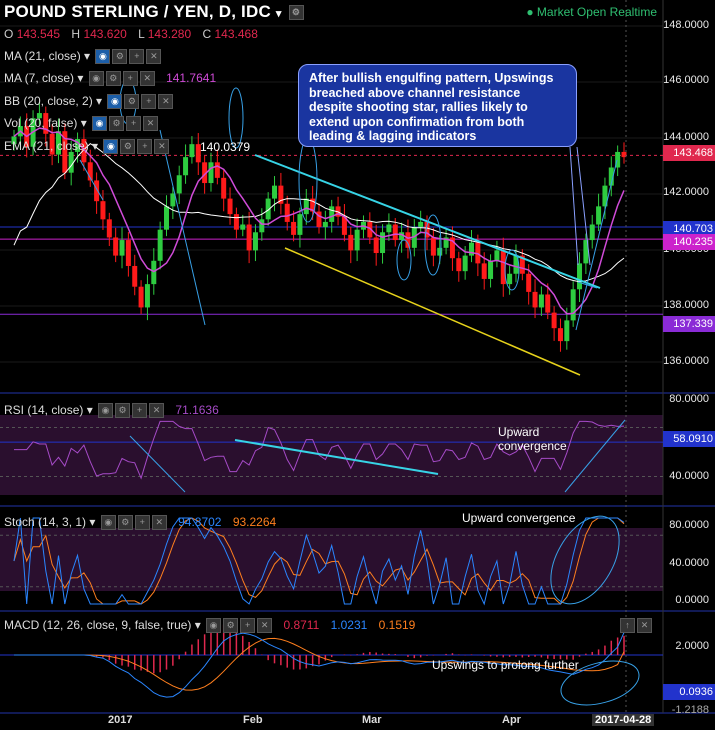  Describe the element at coordinates (87, 147) in the screenshot. I see `indicator-ema: EMA (21, close) ▾ ◉ ⚙ + ✕` at that location.